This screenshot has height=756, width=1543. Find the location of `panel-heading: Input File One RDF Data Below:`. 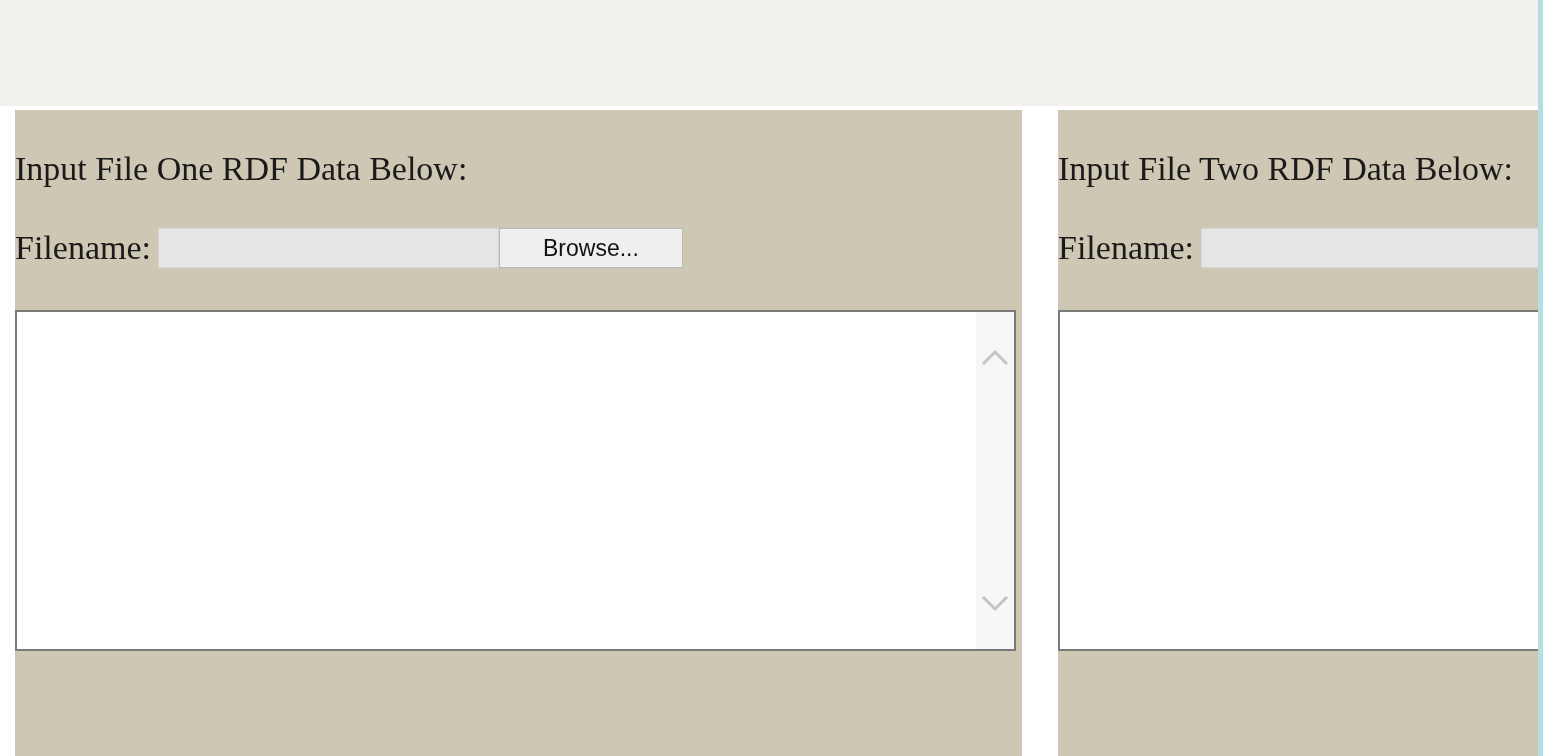

panel-heading: Input File One RDF Data Below: is located at coordinates (242, 169).